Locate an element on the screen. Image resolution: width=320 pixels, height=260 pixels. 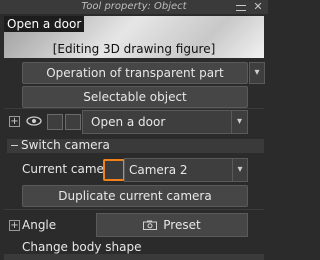
switch-camera-header: Switch camera is located at coordinates (135, 145).